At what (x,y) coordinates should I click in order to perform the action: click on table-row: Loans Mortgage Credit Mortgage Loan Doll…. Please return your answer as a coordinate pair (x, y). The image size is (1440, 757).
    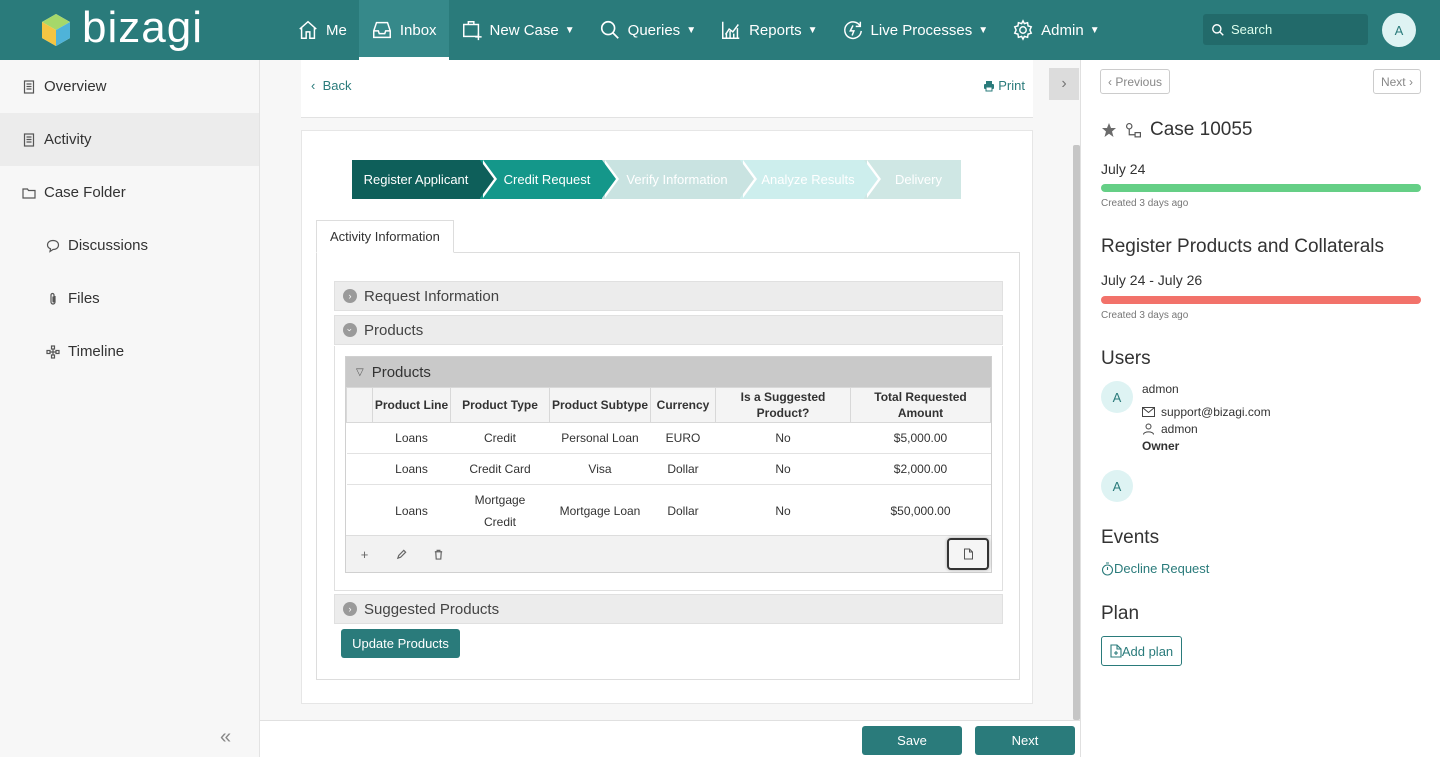
    Looking at the image, I should click on (668, 510).